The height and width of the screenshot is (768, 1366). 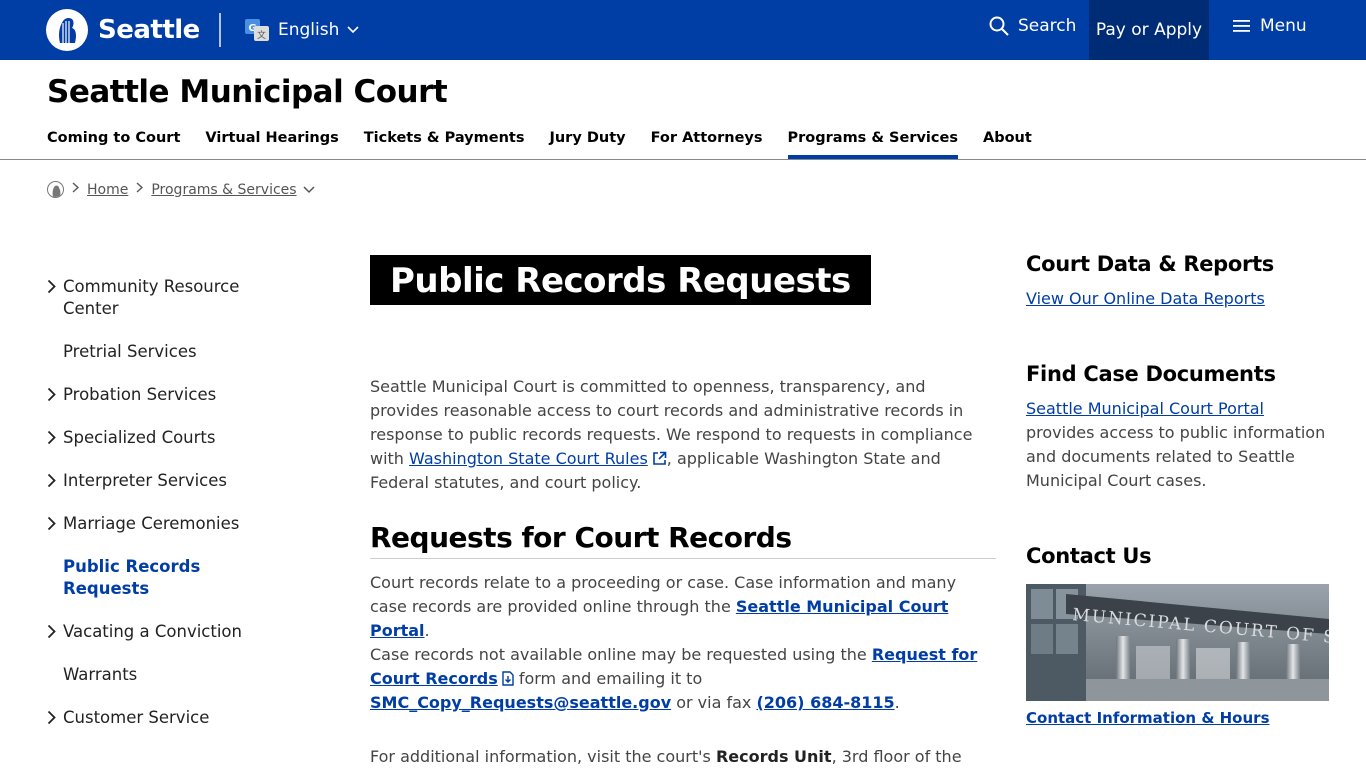 I want to click on contact-information-hours-link: Contact Information & Hours, so click(x=1148, y=718).